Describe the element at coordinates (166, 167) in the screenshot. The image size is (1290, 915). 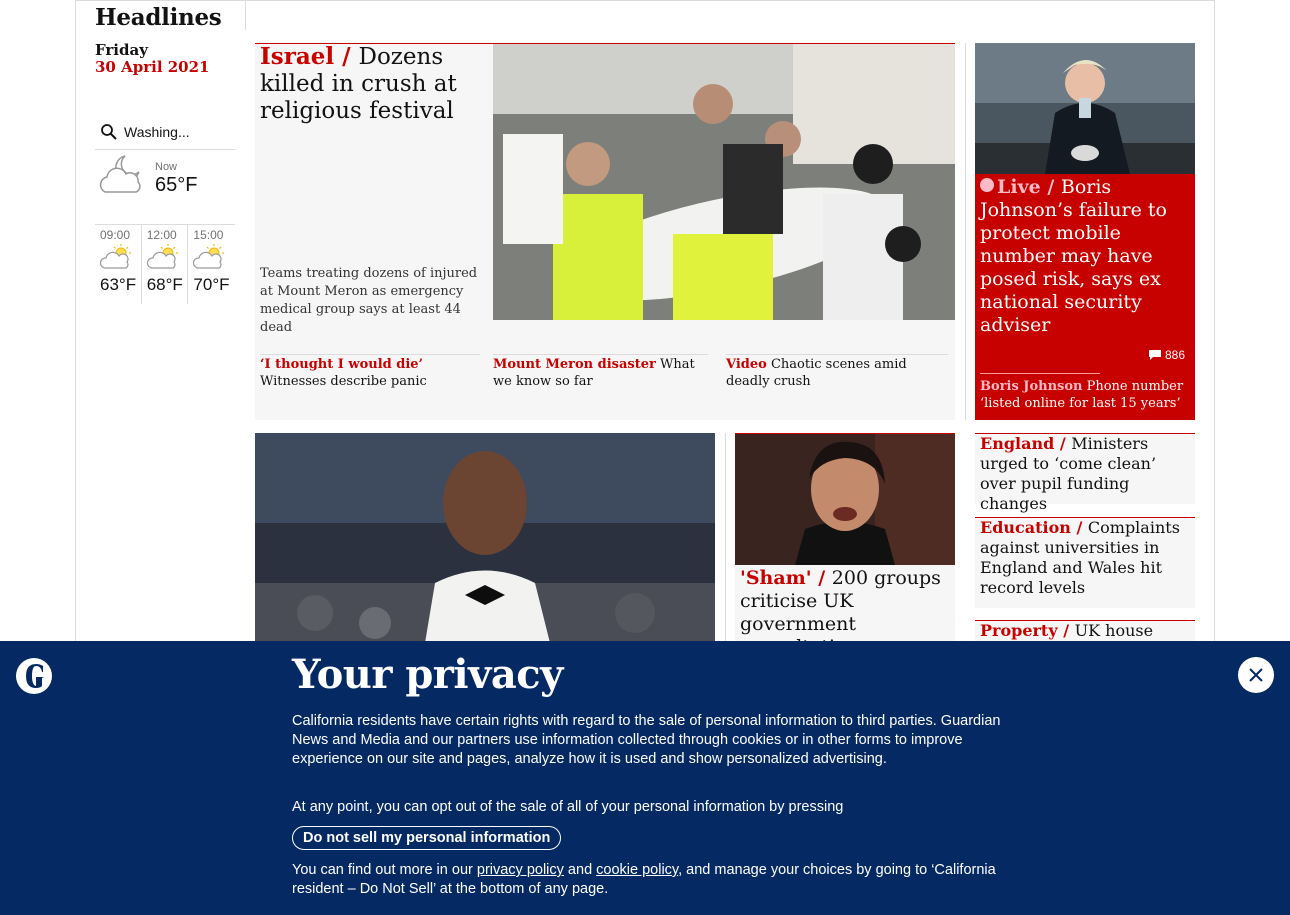
I see `weather-now-label: Now` at that location.